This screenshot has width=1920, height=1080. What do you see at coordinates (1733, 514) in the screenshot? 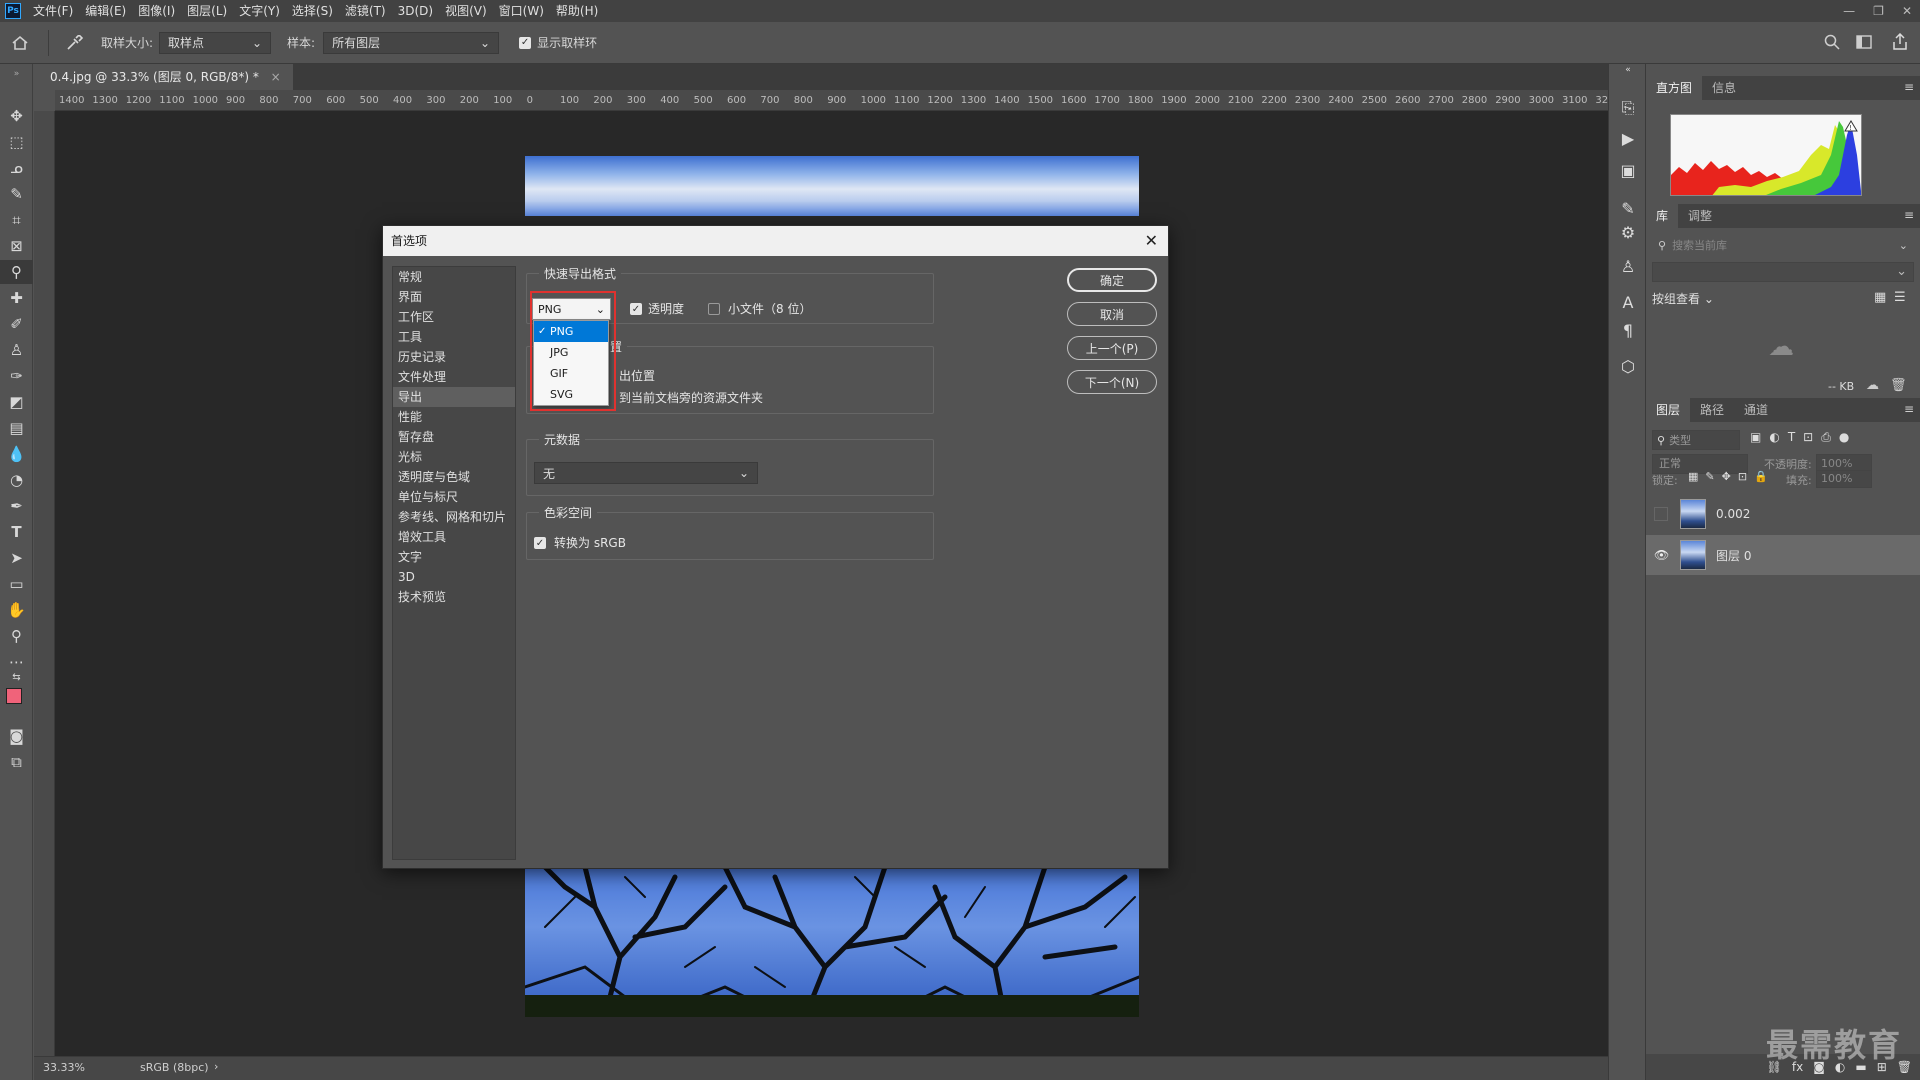
I see `layer-name: 0.002` at bounding box center [1733, 514].